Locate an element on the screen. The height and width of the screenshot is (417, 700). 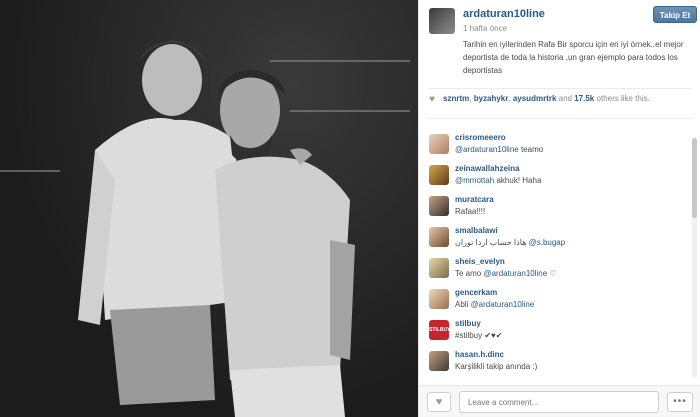
comment-body: Rafaa!!!! is located at coordinates (470, 211).